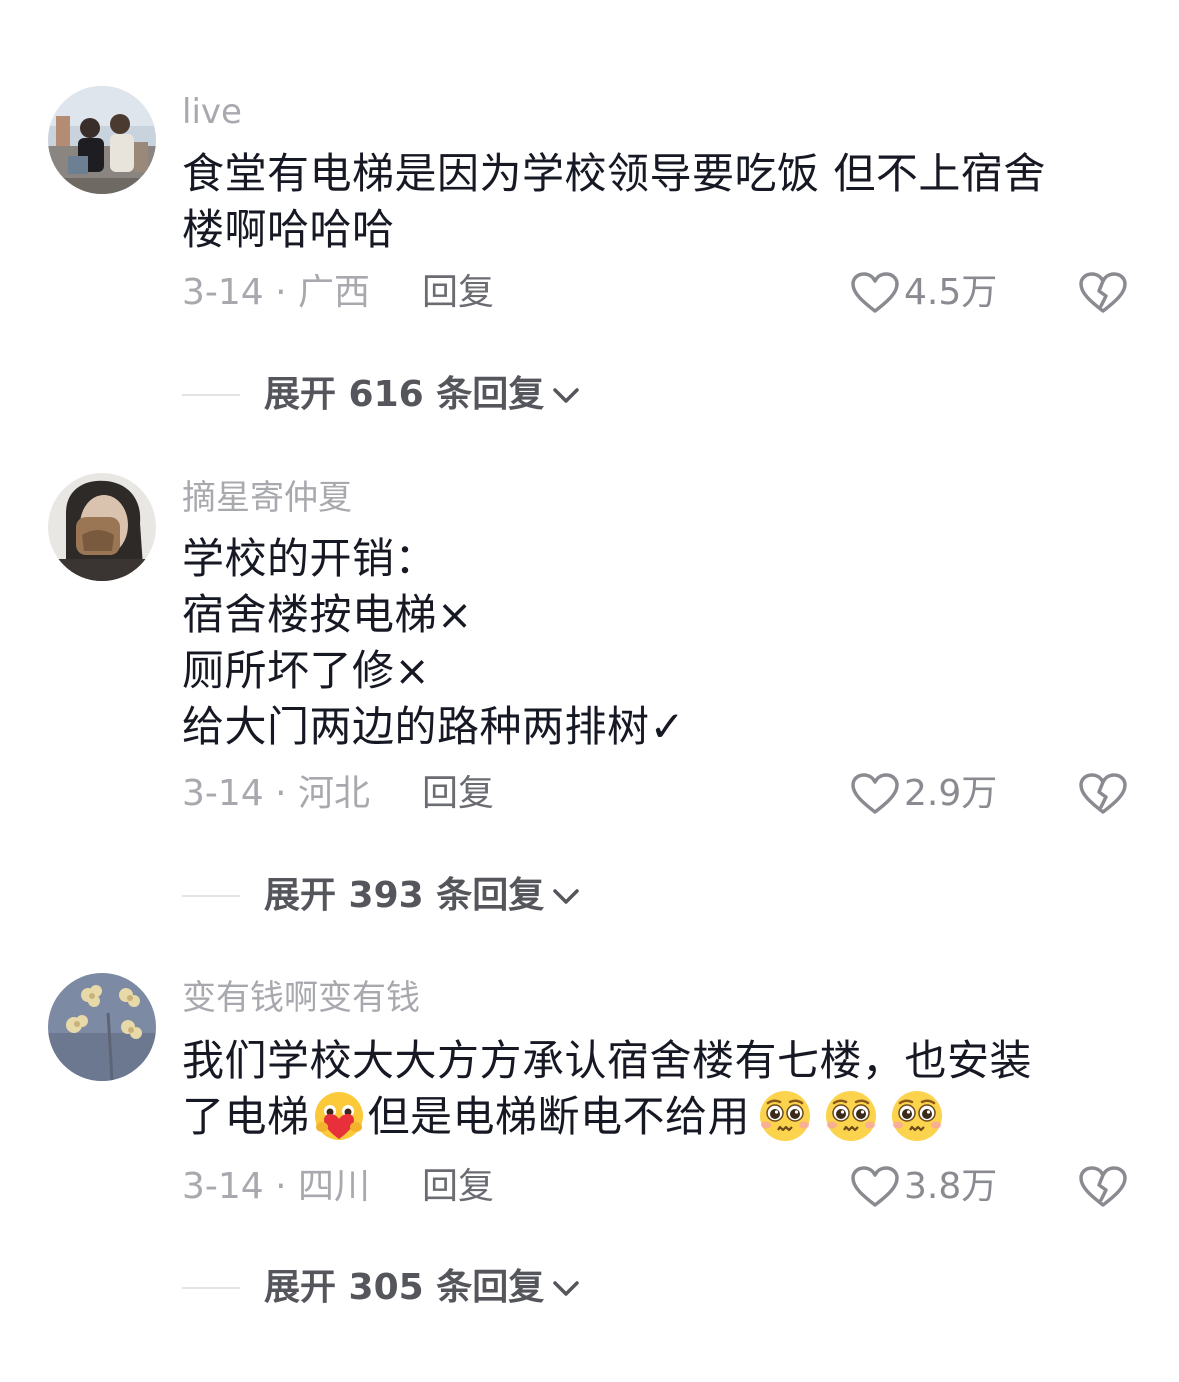 Image resolution: width=1179 pixels, height=1382 pixels. I want to click on heart-hug-emoji, so click(339, 1117).